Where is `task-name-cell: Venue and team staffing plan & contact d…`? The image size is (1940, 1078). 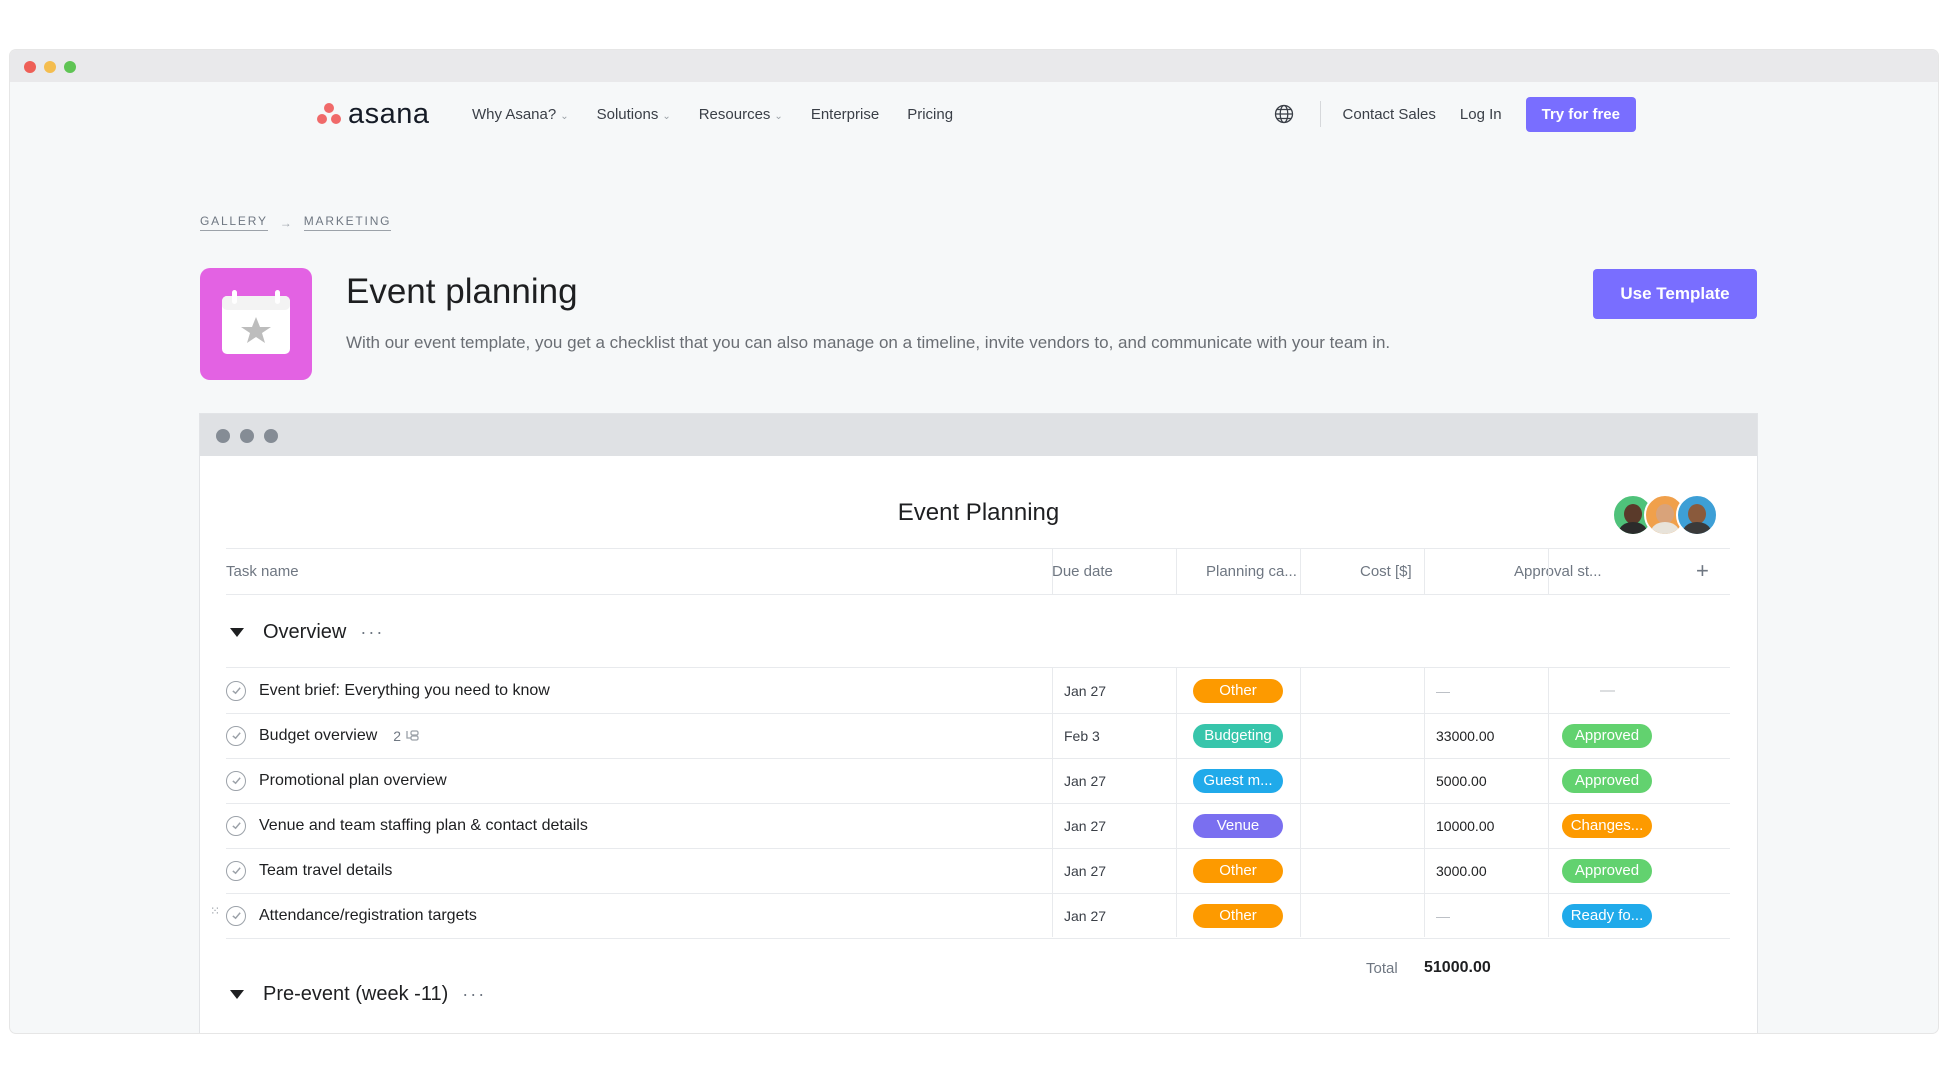 task-name-cell: Venue and team staffing plan & contact d… is located at coordinates (407, 825).